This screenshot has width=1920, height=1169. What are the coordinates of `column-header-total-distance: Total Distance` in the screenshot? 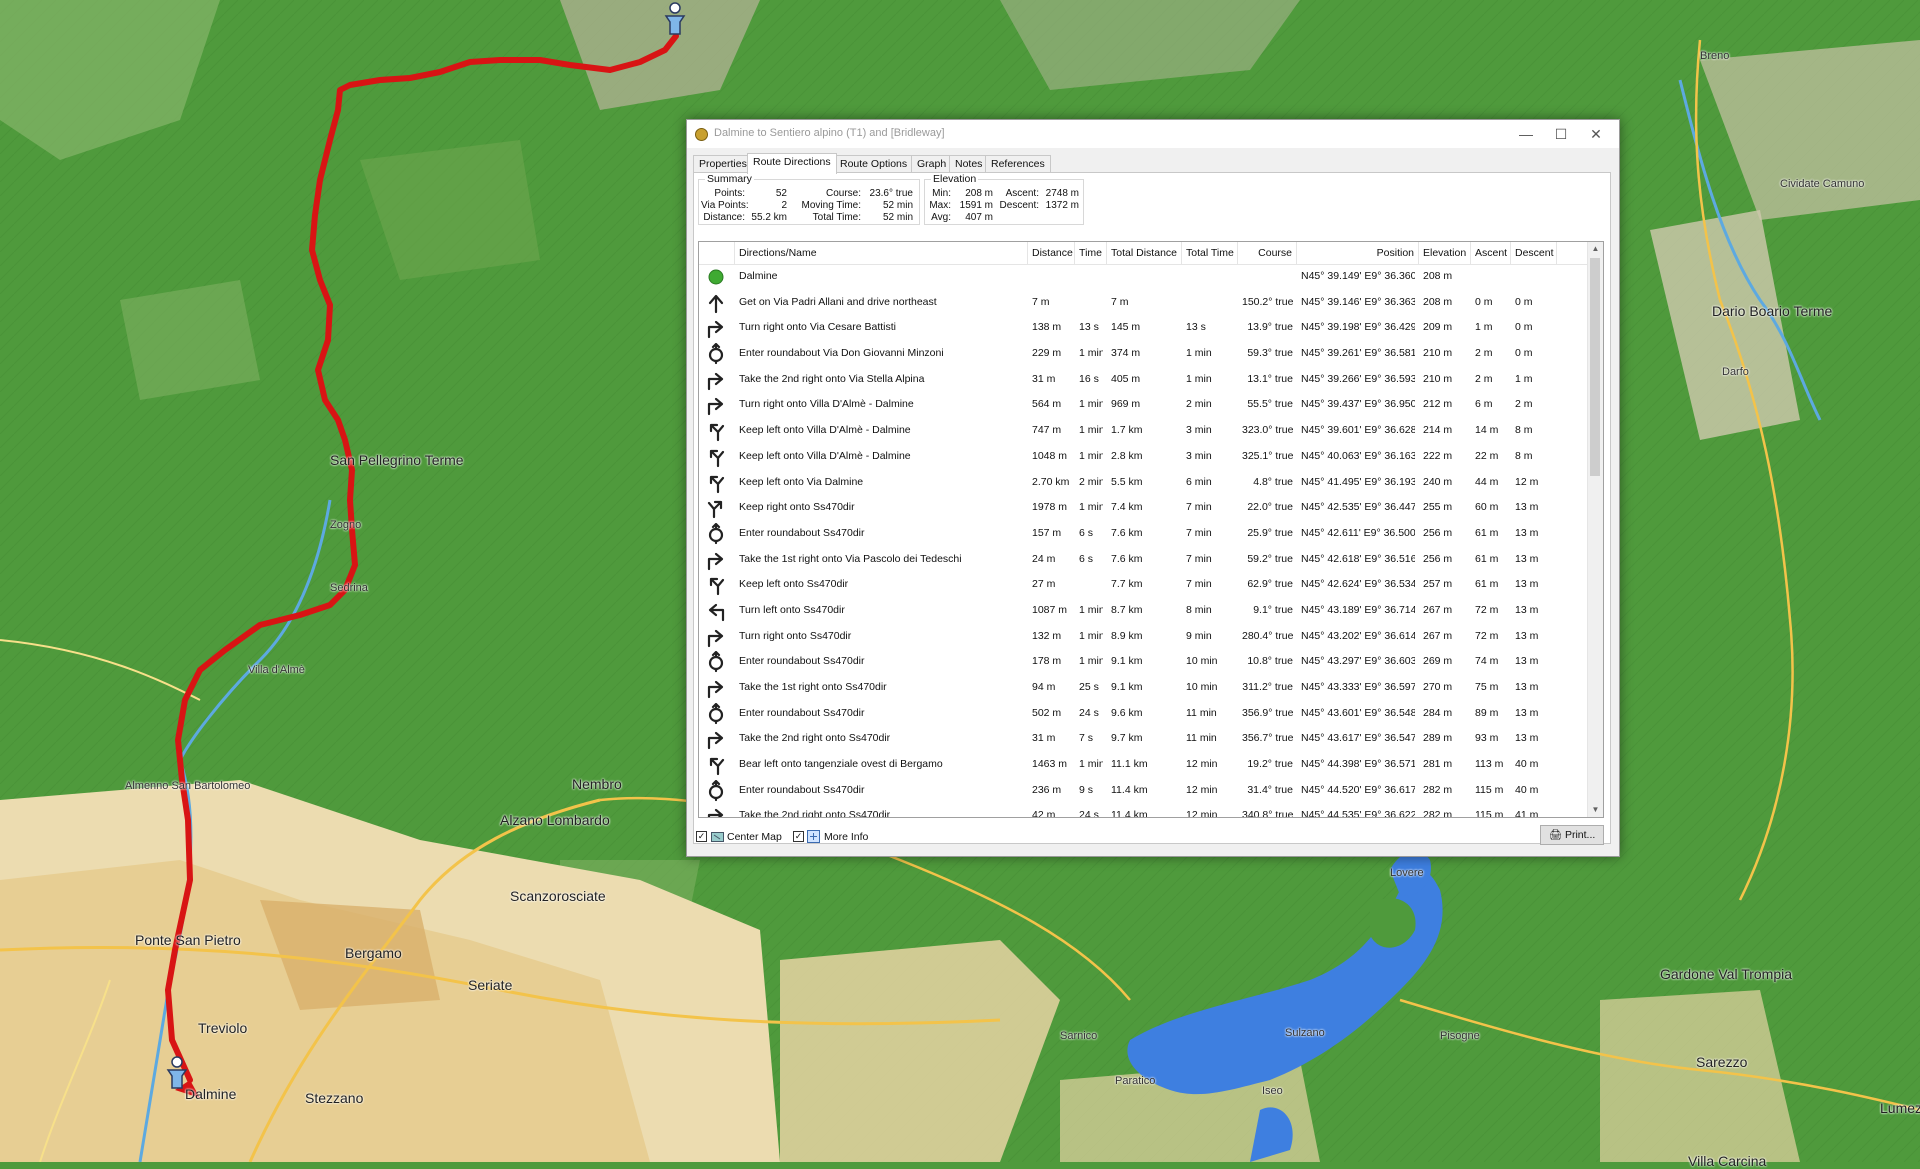 It's located at (1144, 253).